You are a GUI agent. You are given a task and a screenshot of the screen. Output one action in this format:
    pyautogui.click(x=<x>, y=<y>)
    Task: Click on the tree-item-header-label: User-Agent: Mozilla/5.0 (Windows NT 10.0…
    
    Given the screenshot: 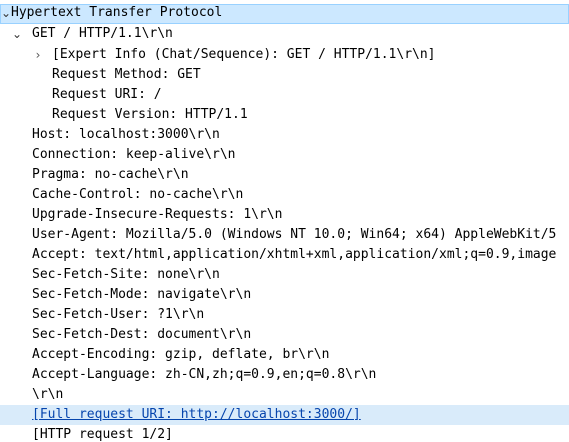 What is the action you would take?
    pyautogui.click(x=294, y=234)
    